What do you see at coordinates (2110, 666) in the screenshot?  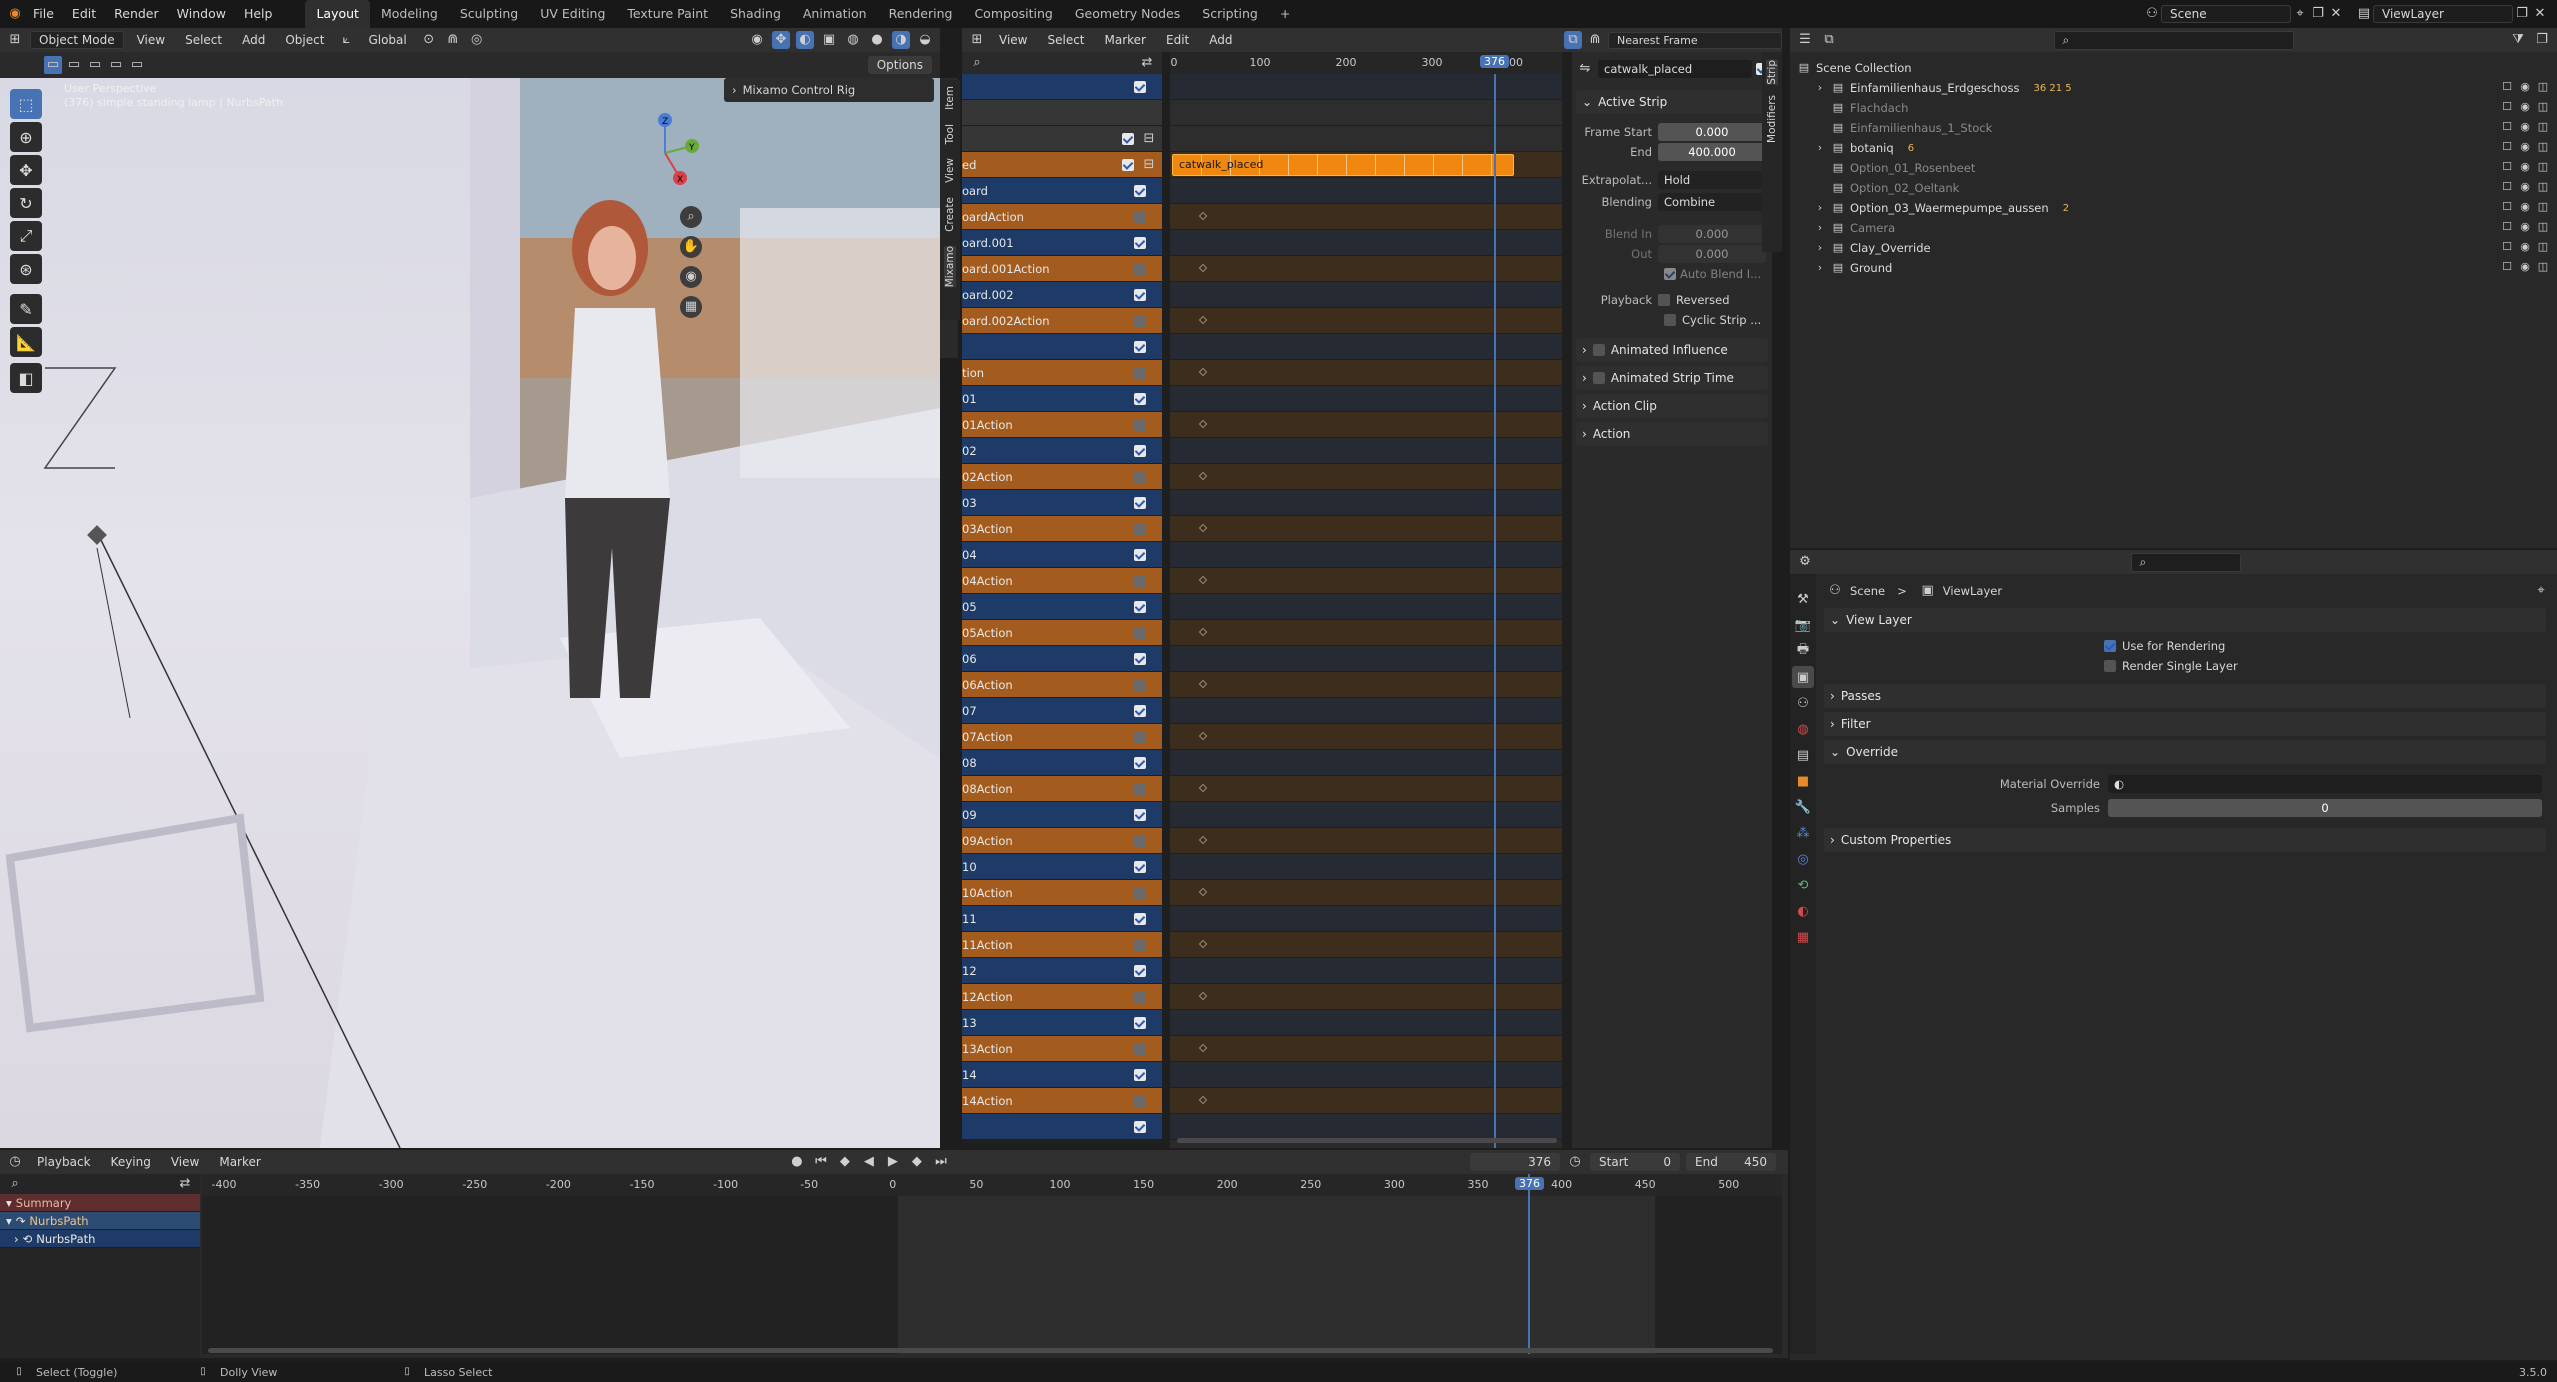 I see `render-single-layer-checkbox` at bounding box center [2110, 666].